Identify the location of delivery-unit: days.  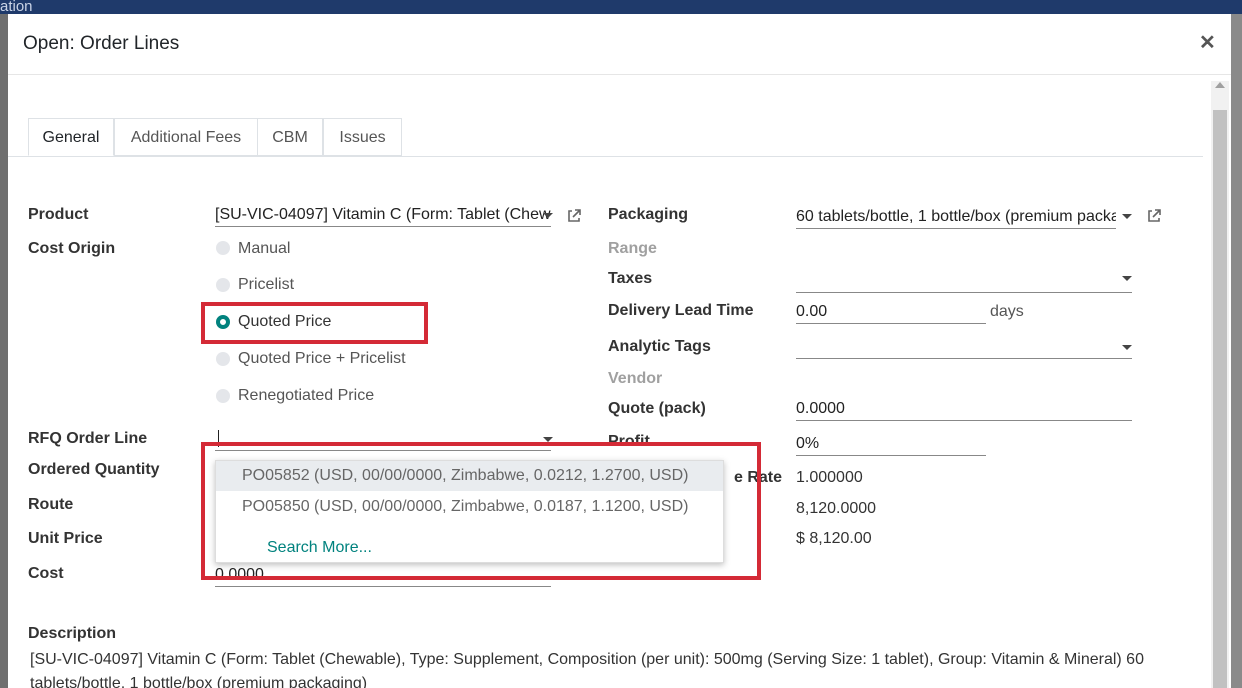
(1007, 311).